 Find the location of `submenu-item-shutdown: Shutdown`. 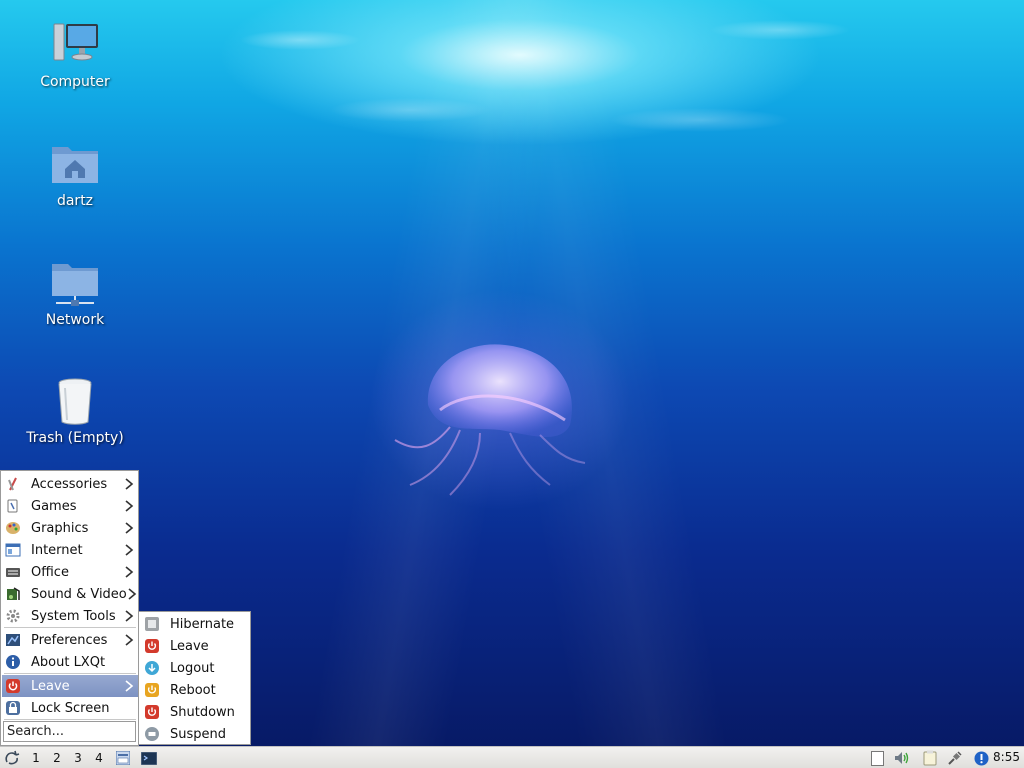

submenu-item-shutdown: Shutdown is located at coordinates (195, 712).